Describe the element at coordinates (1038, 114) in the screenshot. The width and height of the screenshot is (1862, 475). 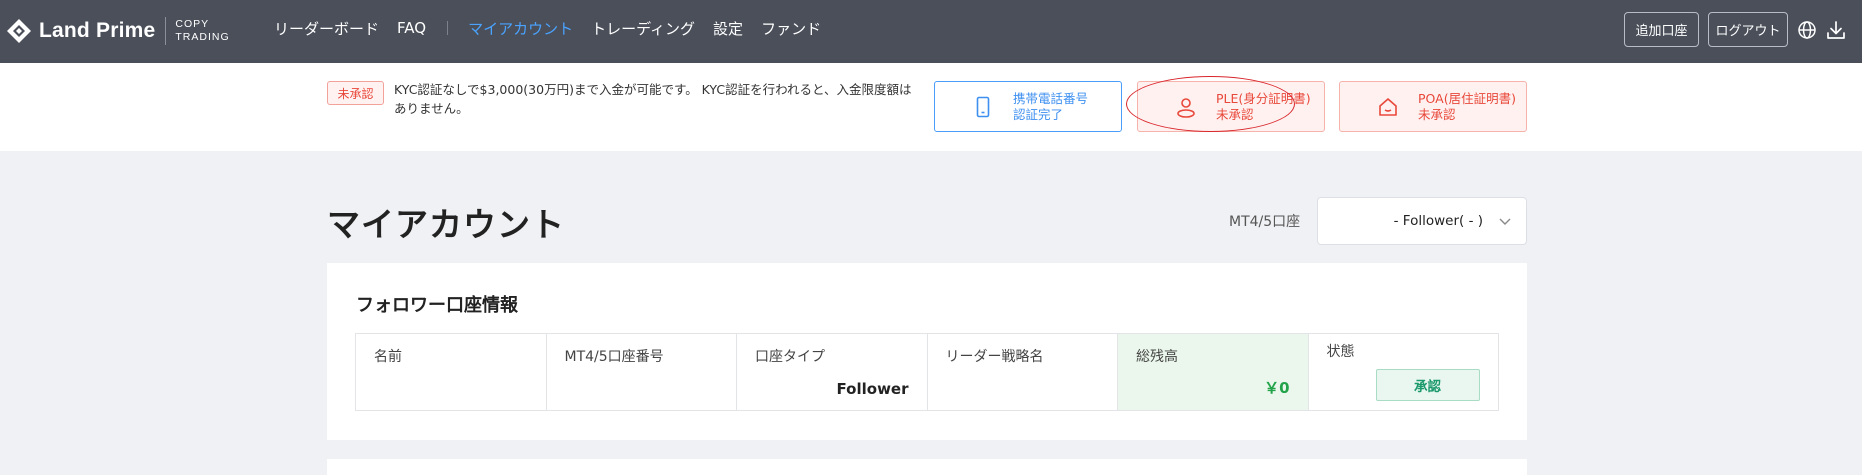
I see `kyc-phone-status: 認証完了` at that location.